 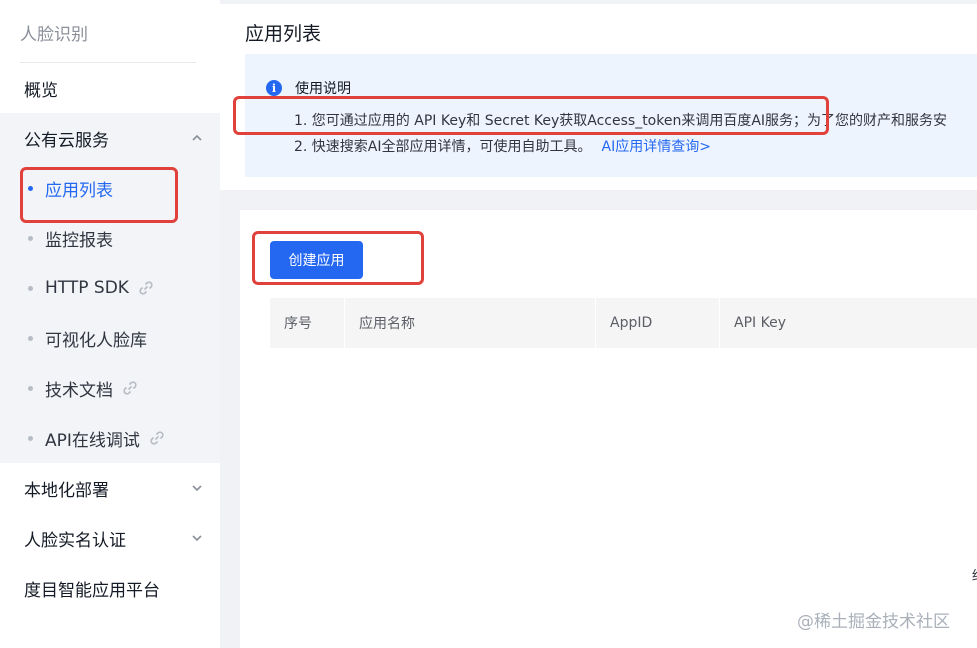 What do you see at coordinates (307, 323) in the screenshot?
I see `column-header-index: 序号` at bounding box center [307, 323].